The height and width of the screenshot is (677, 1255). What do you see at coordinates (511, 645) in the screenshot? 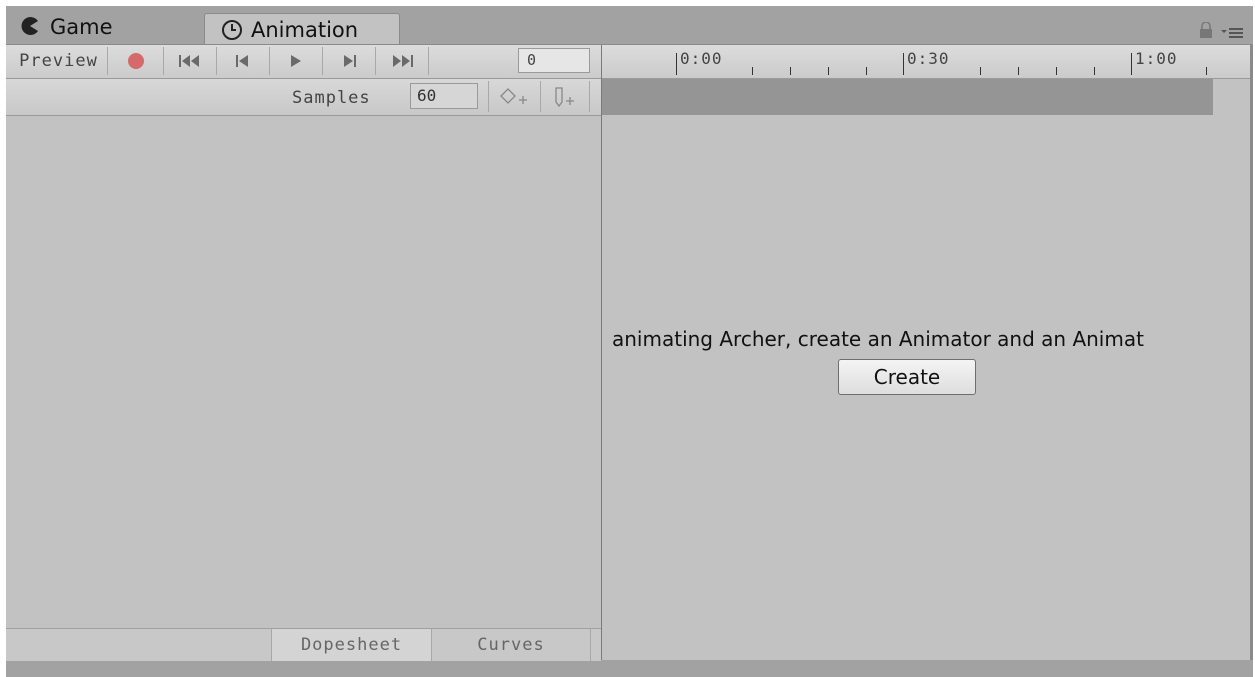
I see `tab-curves: Curves` at bounding box center [511, 645].